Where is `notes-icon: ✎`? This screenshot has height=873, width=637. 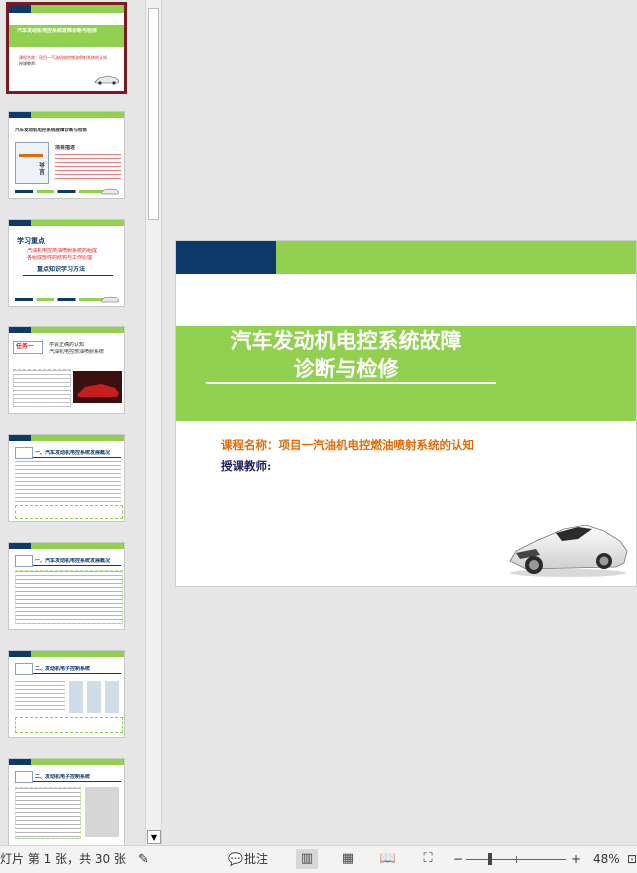
notes-icon: ✎ is located at coordinates (143, 859).